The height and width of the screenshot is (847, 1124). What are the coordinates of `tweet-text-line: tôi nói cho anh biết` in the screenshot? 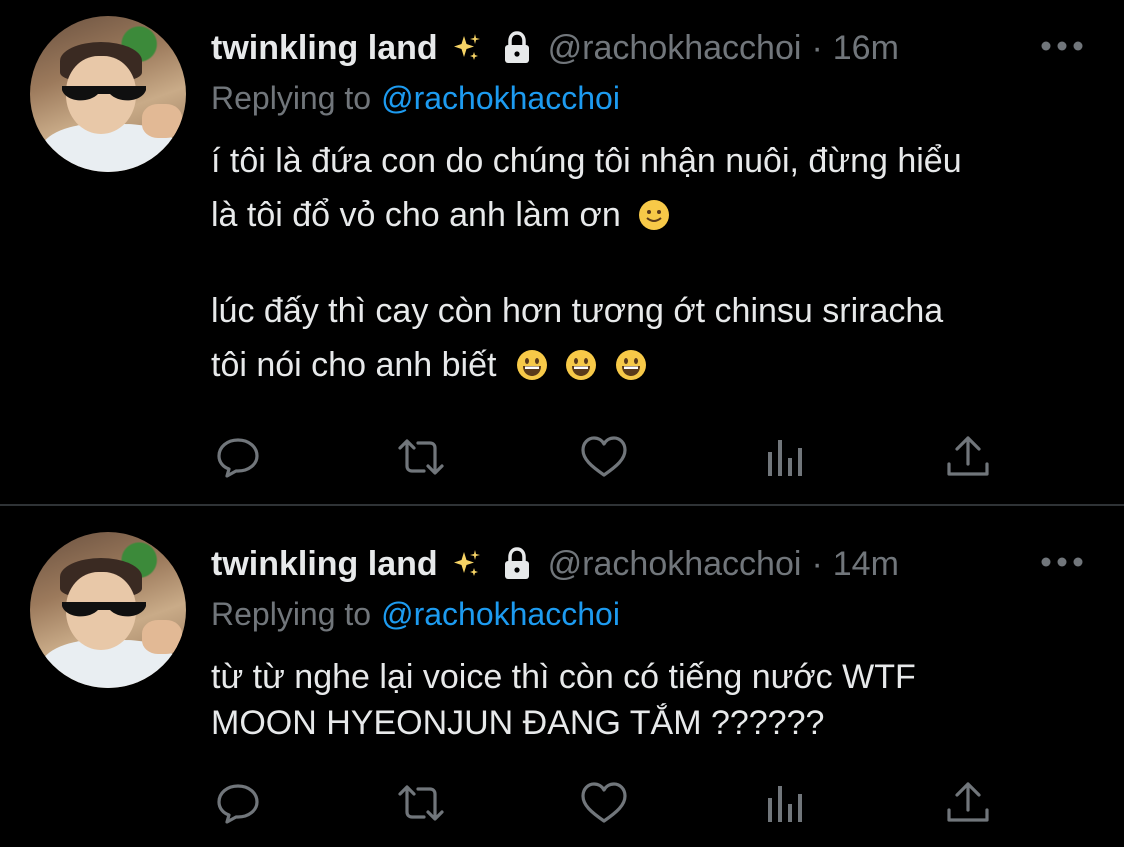 It's located at (433, 365).